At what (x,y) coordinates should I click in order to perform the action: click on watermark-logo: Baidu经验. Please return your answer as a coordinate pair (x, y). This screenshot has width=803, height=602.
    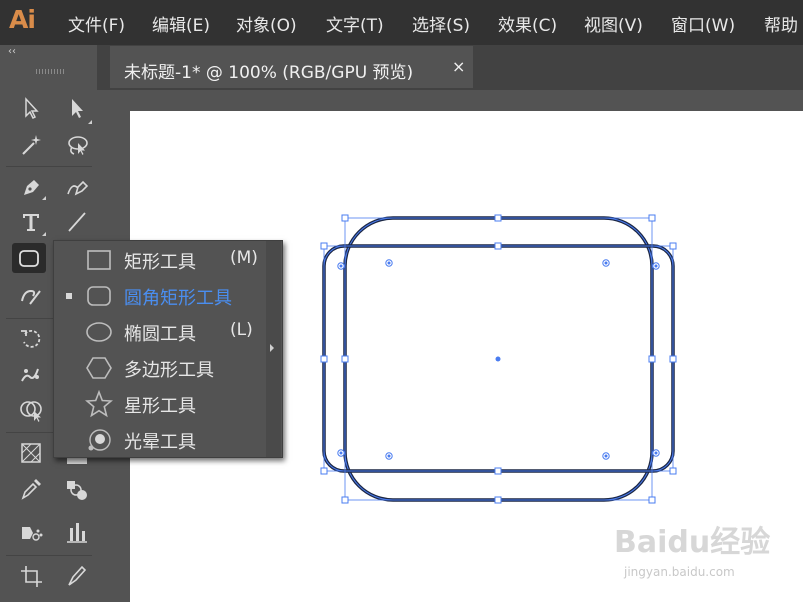
    Looking at the image, I should click on (692, 542).